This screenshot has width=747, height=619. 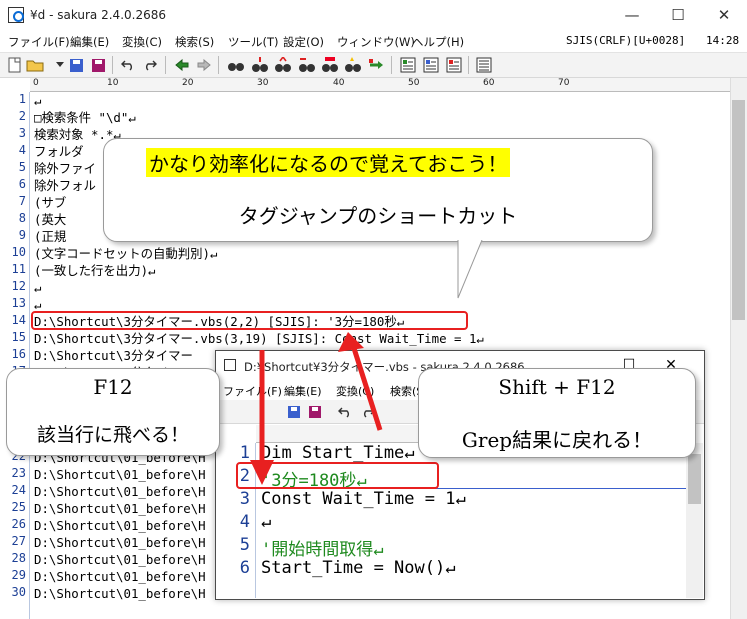 What do you see at coordinates (260, 65) in the screenshot?
I see `search-next-icon` at bounding box center [260, 65].